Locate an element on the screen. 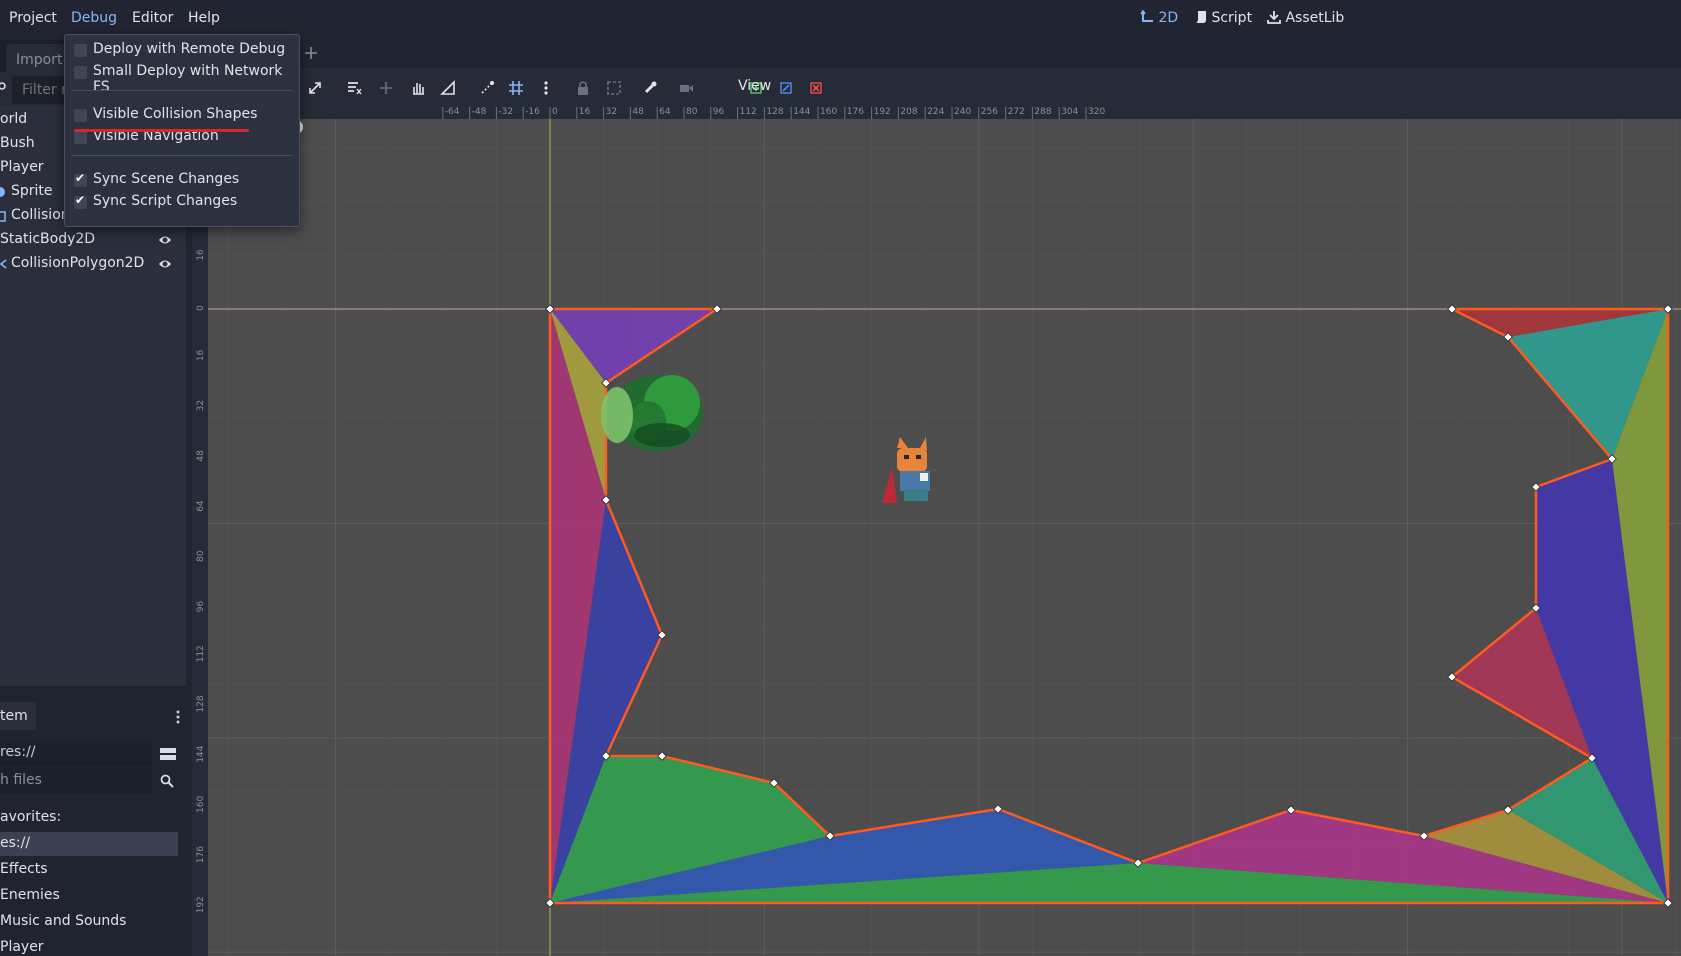 The image size is (1681, 956). ruler-icon is located at coordinates (448, 88).